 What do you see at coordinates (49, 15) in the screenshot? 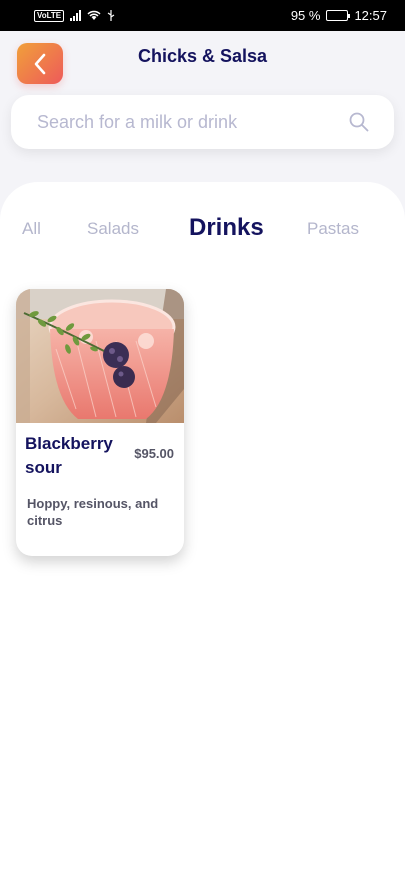
I see `volte-badge: VoLTE` at bounding box center [49, 15].